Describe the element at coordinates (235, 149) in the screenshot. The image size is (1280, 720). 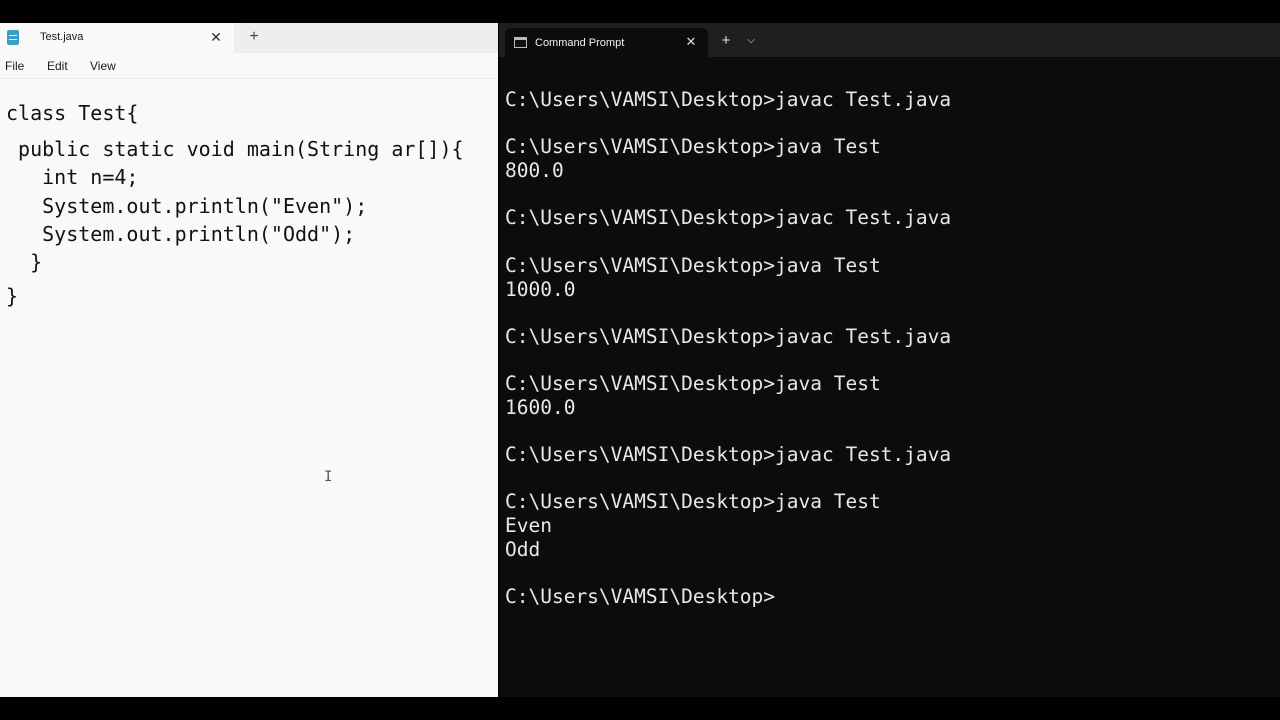
I see `code-line: public static void main(String ar[]){` at that location.